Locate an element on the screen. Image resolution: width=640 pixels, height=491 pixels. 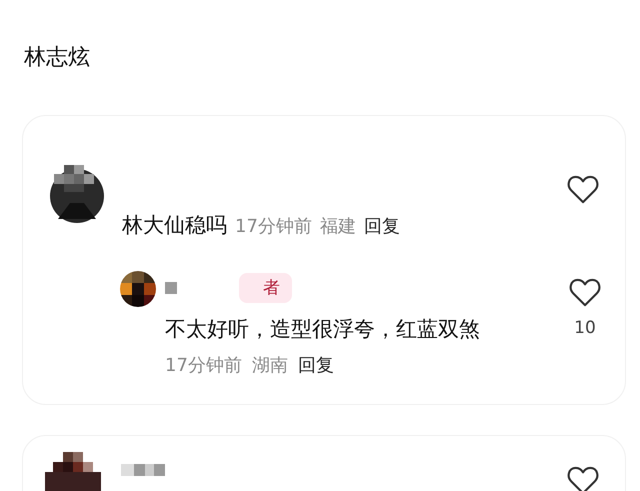
reply-text: 不太好听，造型很浮夸，红蓝双煞 is located at coordinates (323, 329).